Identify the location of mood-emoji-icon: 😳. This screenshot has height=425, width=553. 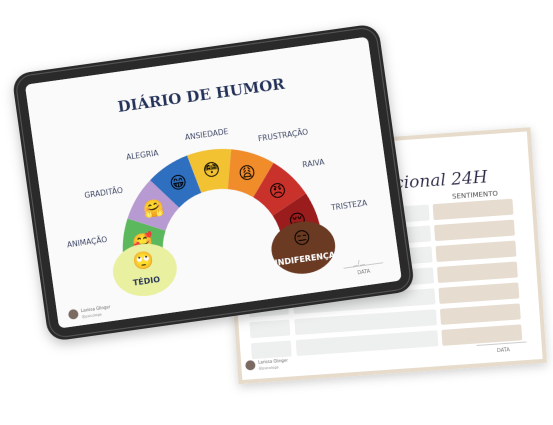
(212, 171).